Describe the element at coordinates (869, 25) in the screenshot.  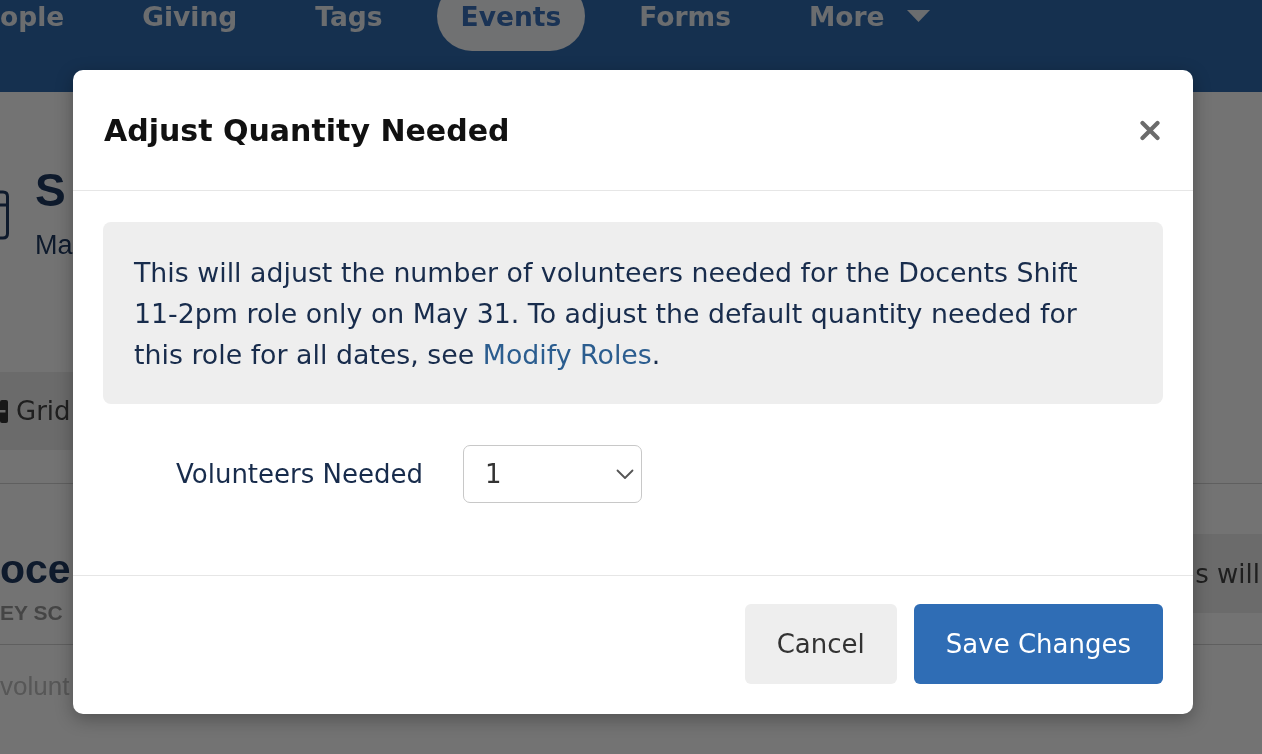
I see `nav-tab: More` at that location.